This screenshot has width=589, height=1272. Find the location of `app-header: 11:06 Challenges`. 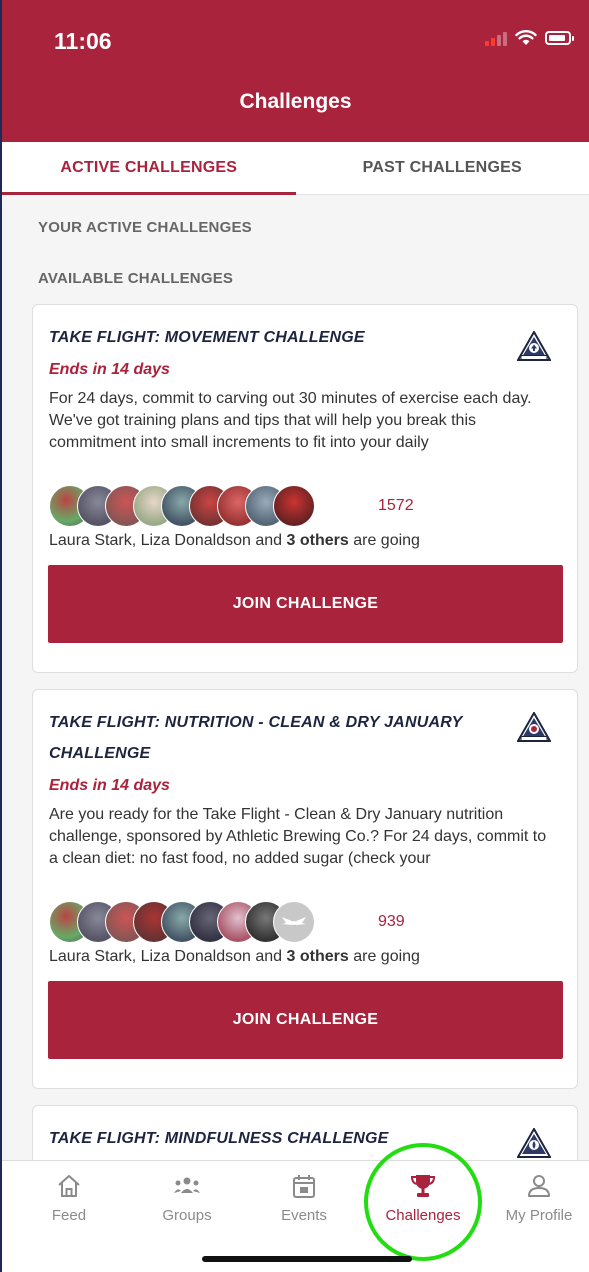

app-header: 11:06 Challenges is located at coordinates (295, 71).